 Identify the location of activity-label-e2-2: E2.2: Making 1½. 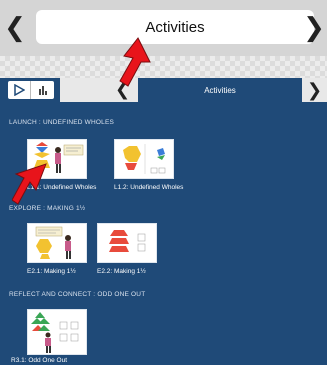
(121, 271).